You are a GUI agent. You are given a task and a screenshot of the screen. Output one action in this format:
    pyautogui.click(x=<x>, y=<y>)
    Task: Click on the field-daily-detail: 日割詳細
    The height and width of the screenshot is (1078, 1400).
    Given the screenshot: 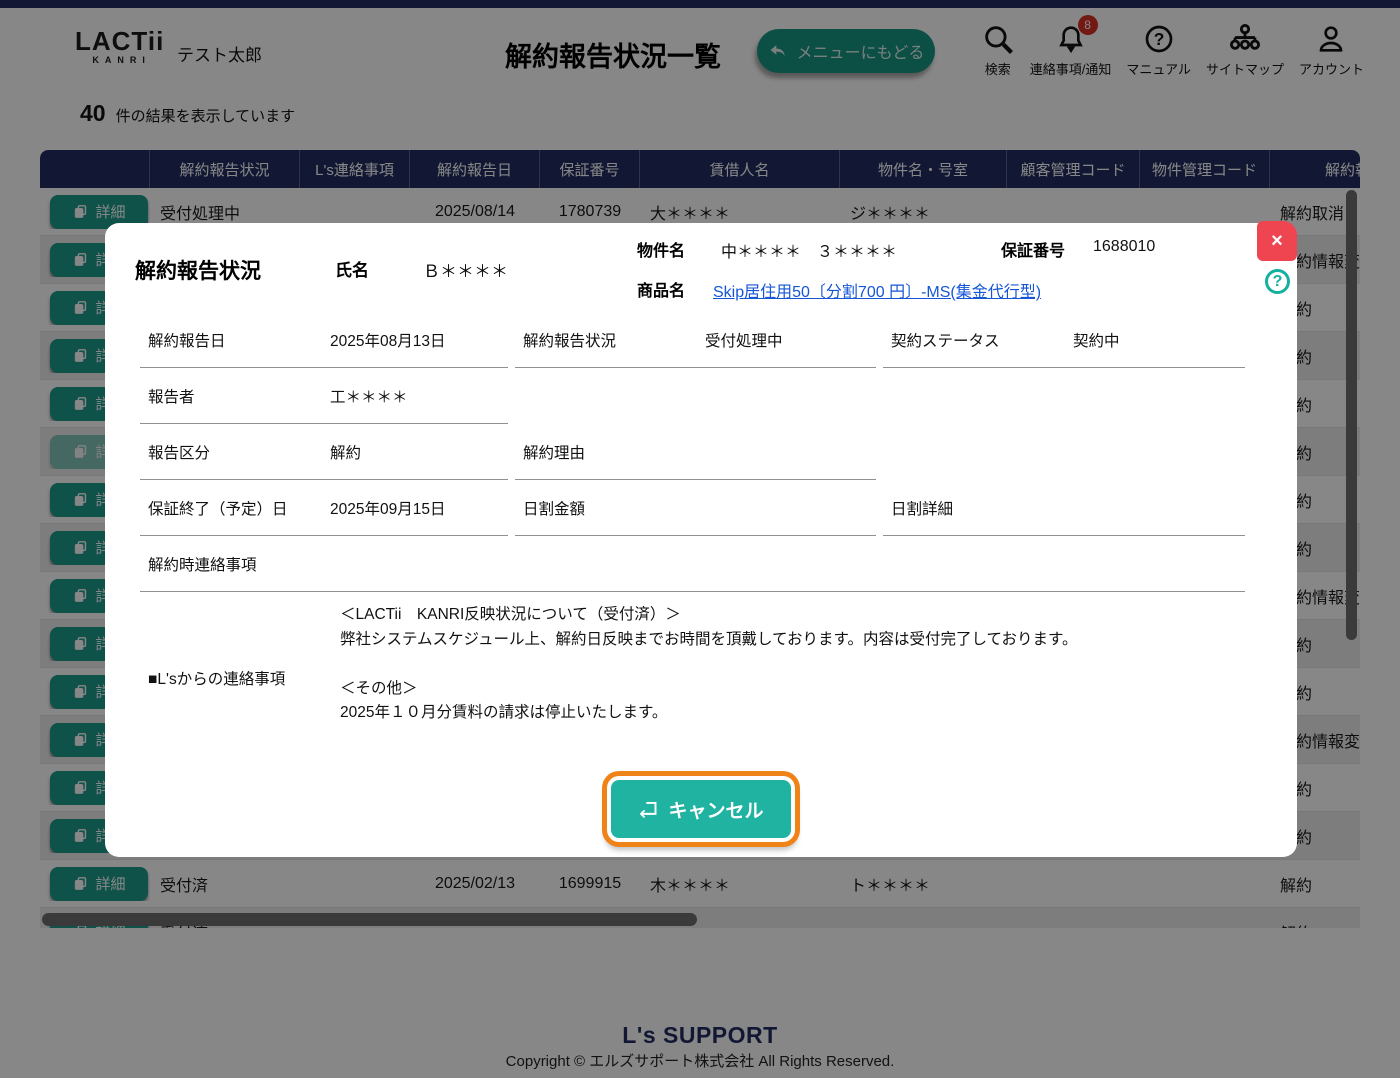 What is the action you would take?
    pyautogui.click(x=1064, y=509)
    